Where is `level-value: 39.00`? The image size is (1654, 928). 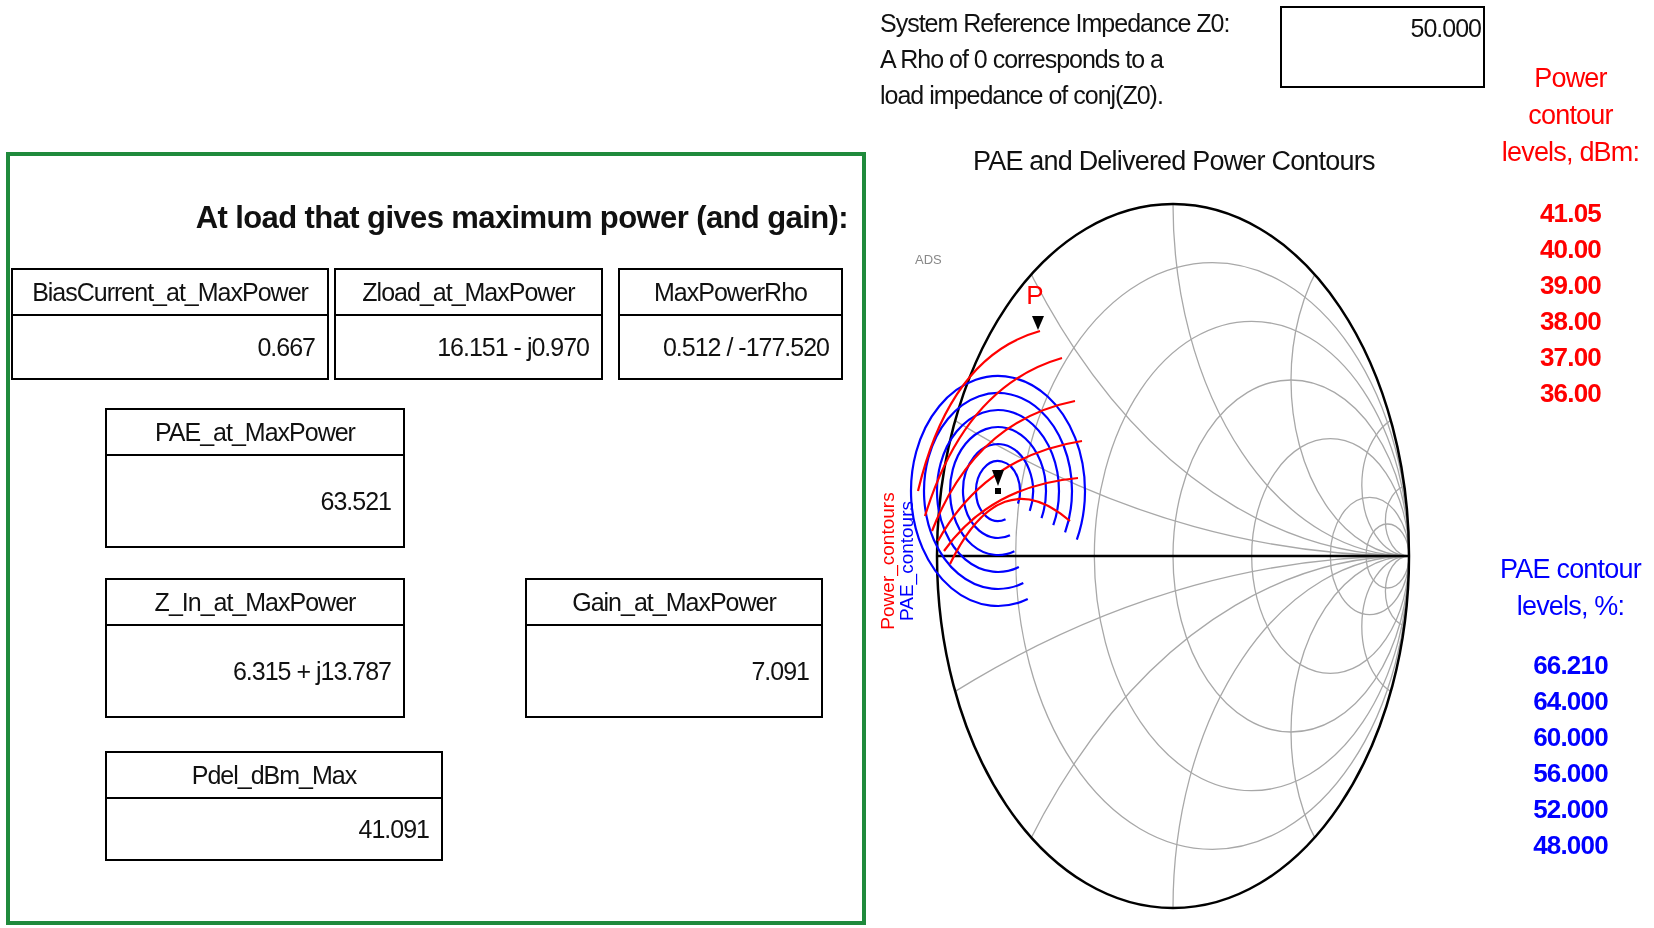 level-value: 39.00 is located at coordinates (1570, 285).